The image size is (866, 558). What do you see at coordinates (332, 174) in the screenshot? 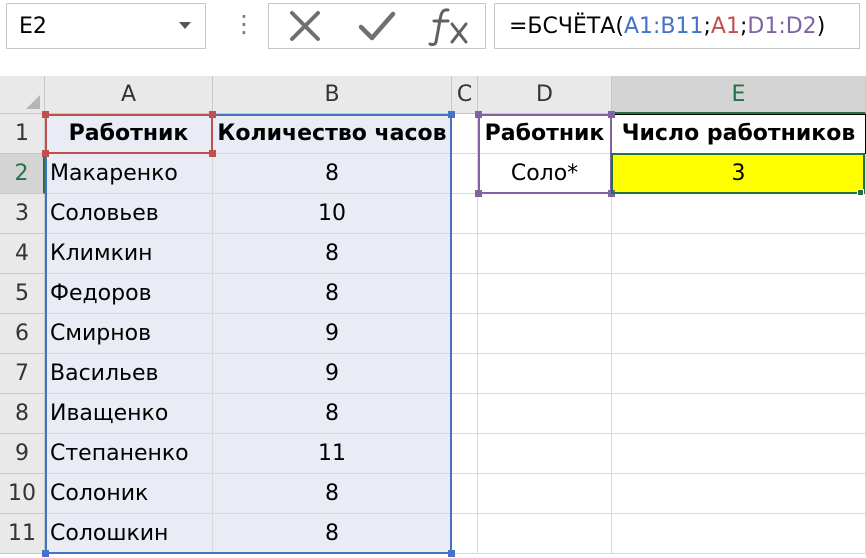
I see `cell-b2: 8` at bounding box center [332, 174].